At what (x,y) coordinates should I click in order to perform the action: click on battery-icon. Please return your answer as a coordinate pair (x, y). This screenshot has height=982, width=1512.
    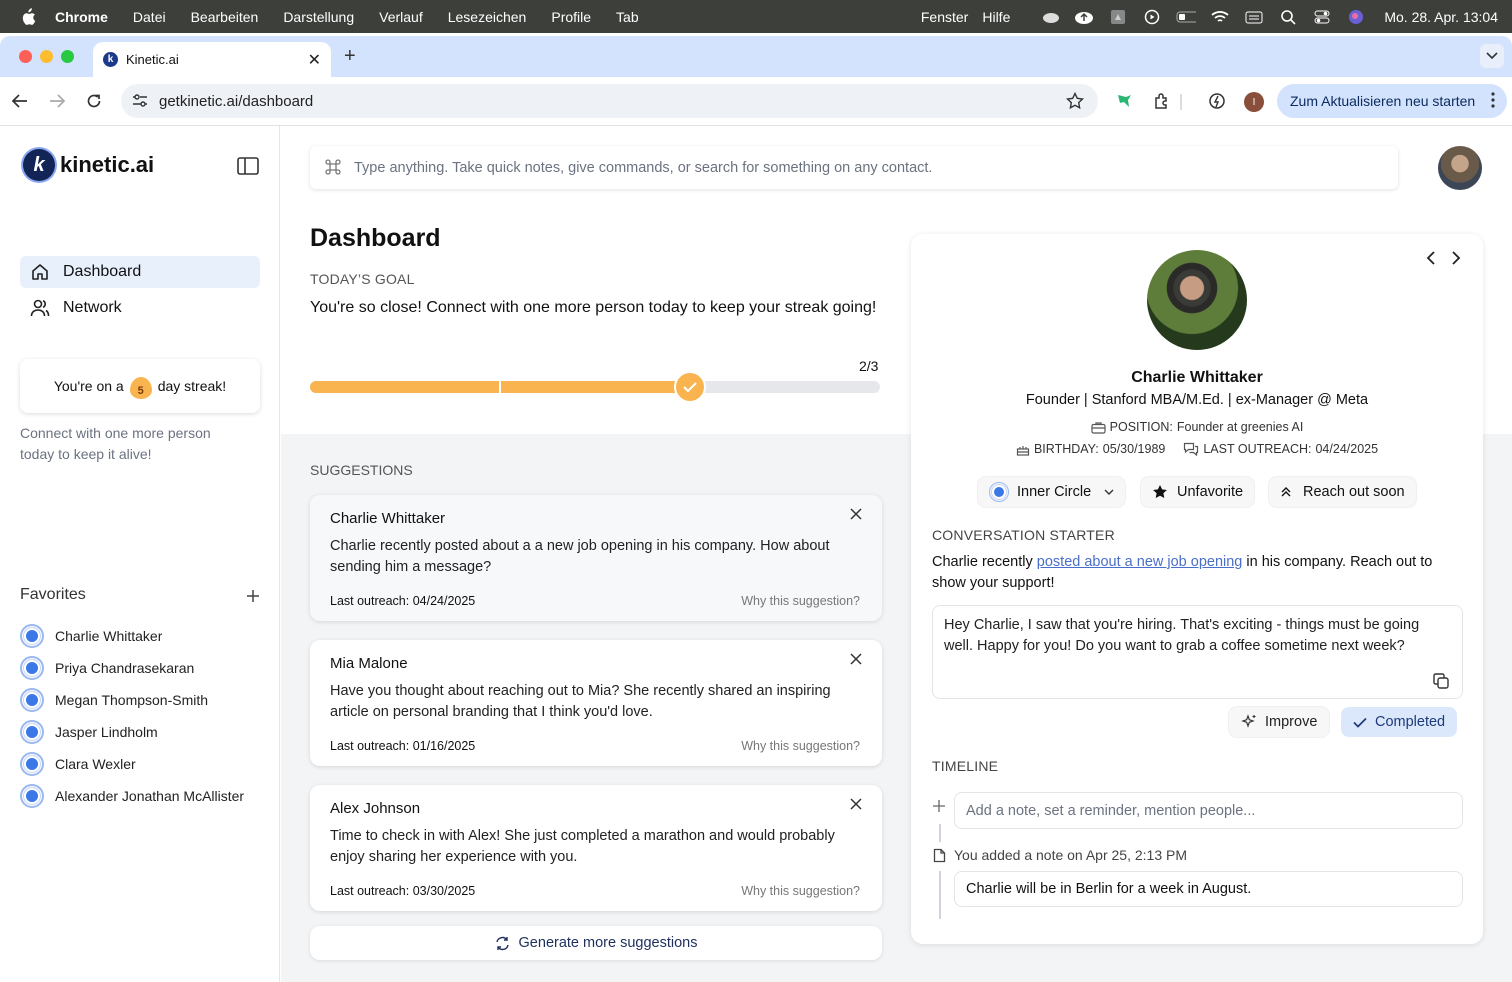
    Looking at the image, I should click on (1186, 17).